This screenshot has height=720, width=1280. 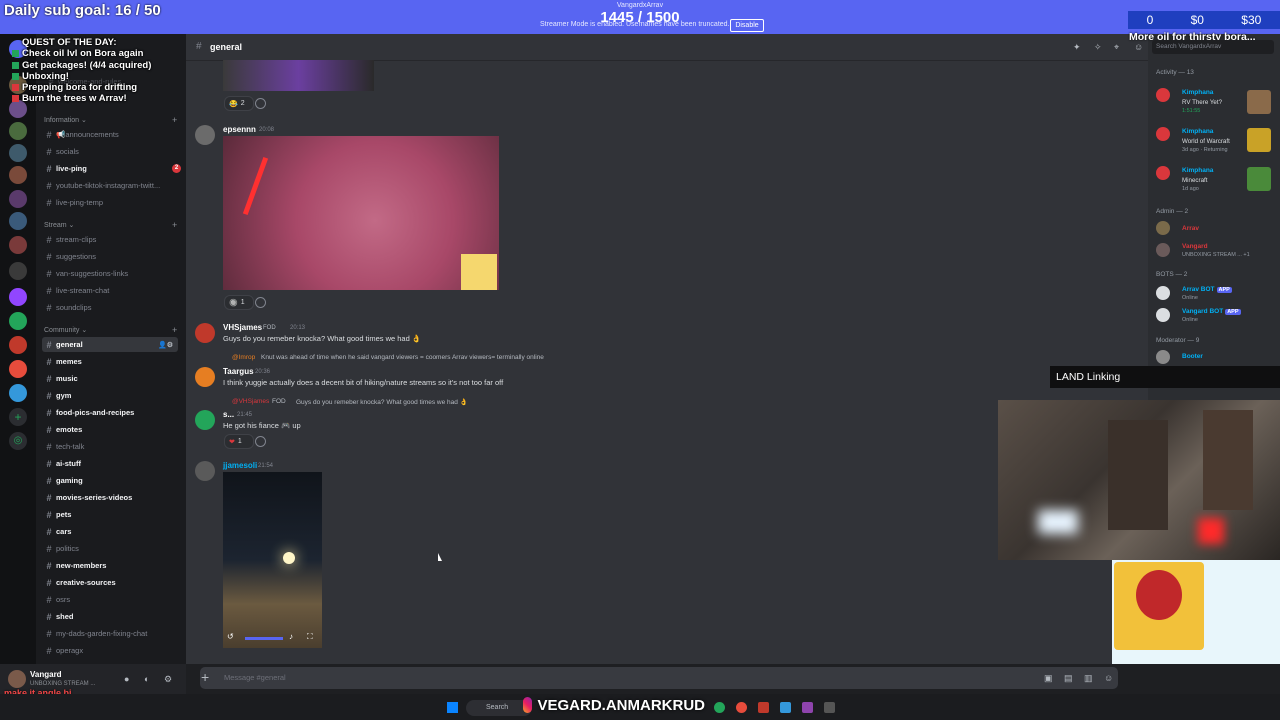 I want to click on category-community: Community ⌄, so click(x=65, y=330).